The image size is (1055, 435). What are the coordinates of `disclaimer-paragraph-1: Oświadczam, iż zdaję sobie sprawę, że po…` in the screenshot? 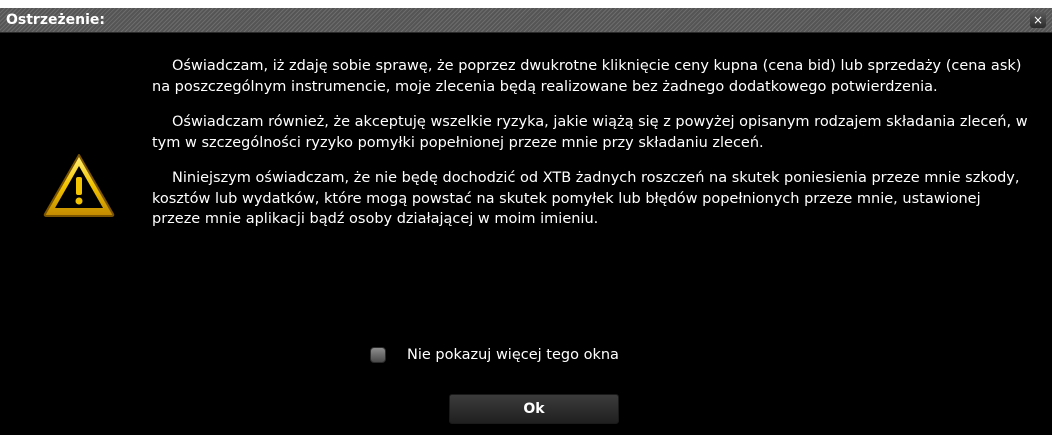 It's located at (587, 76).